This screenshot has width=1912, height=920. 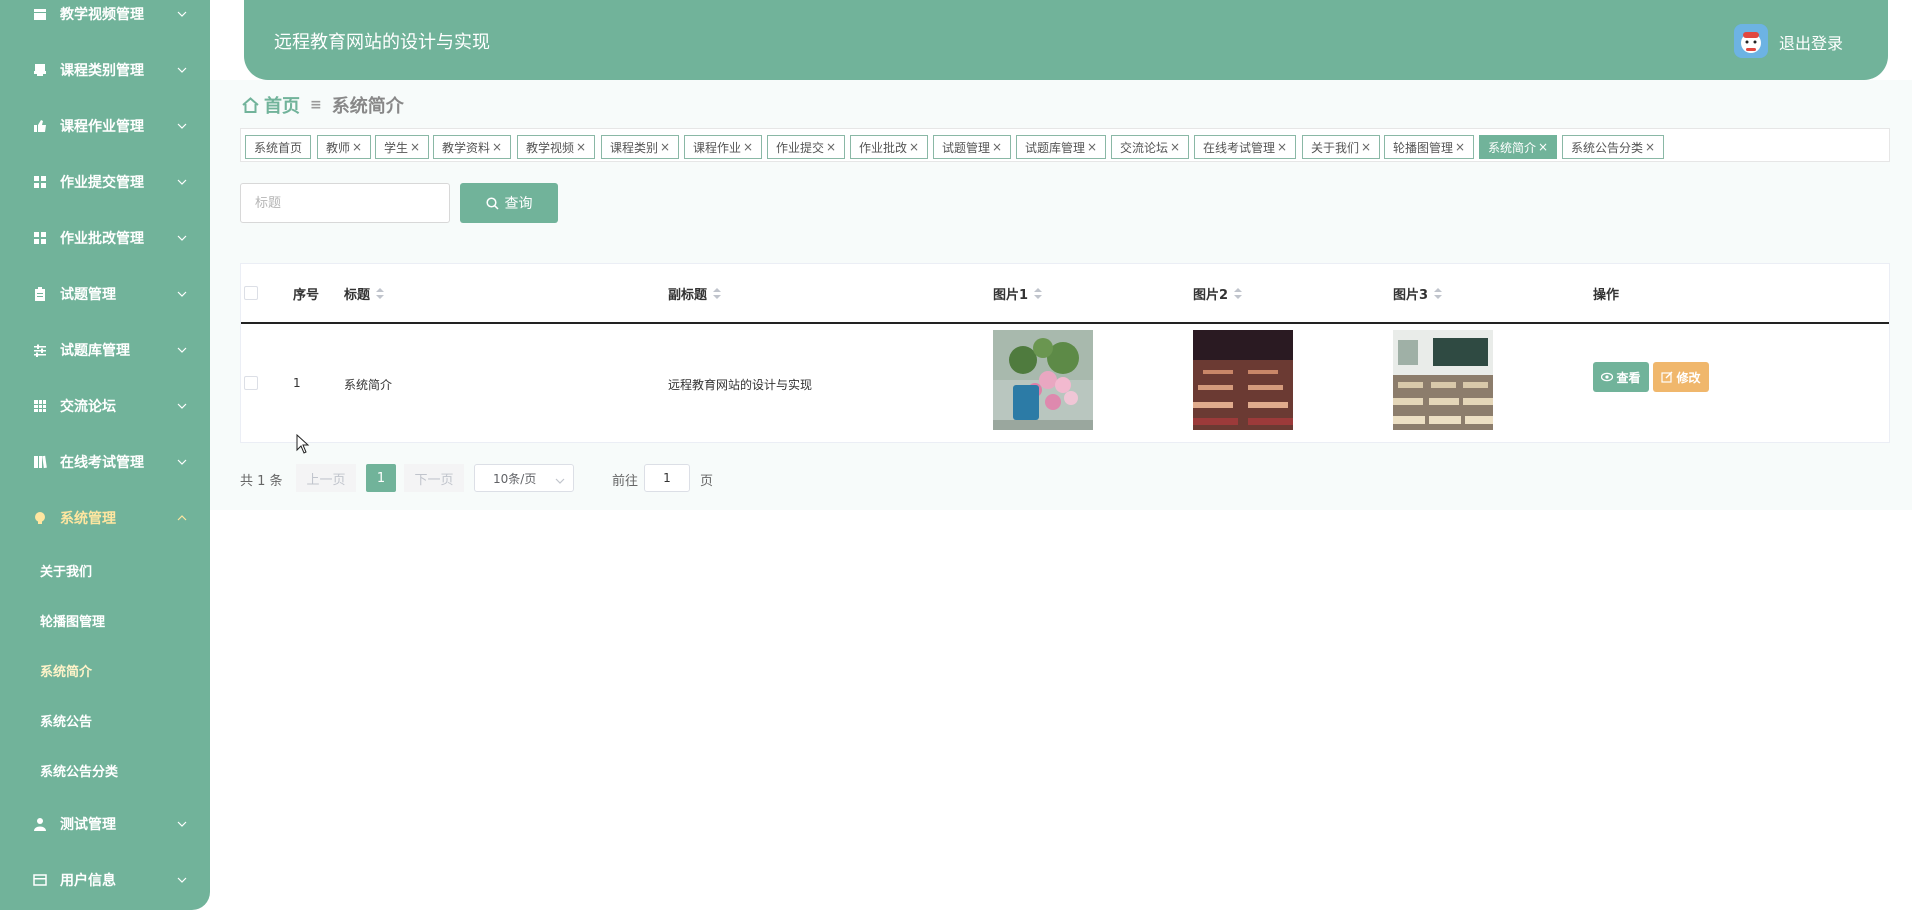 What do you see at coordinates (889, 147) in the screenshot?
I see `tag-homework-review: 作业批改 ×` at bounding box center [889, 147].